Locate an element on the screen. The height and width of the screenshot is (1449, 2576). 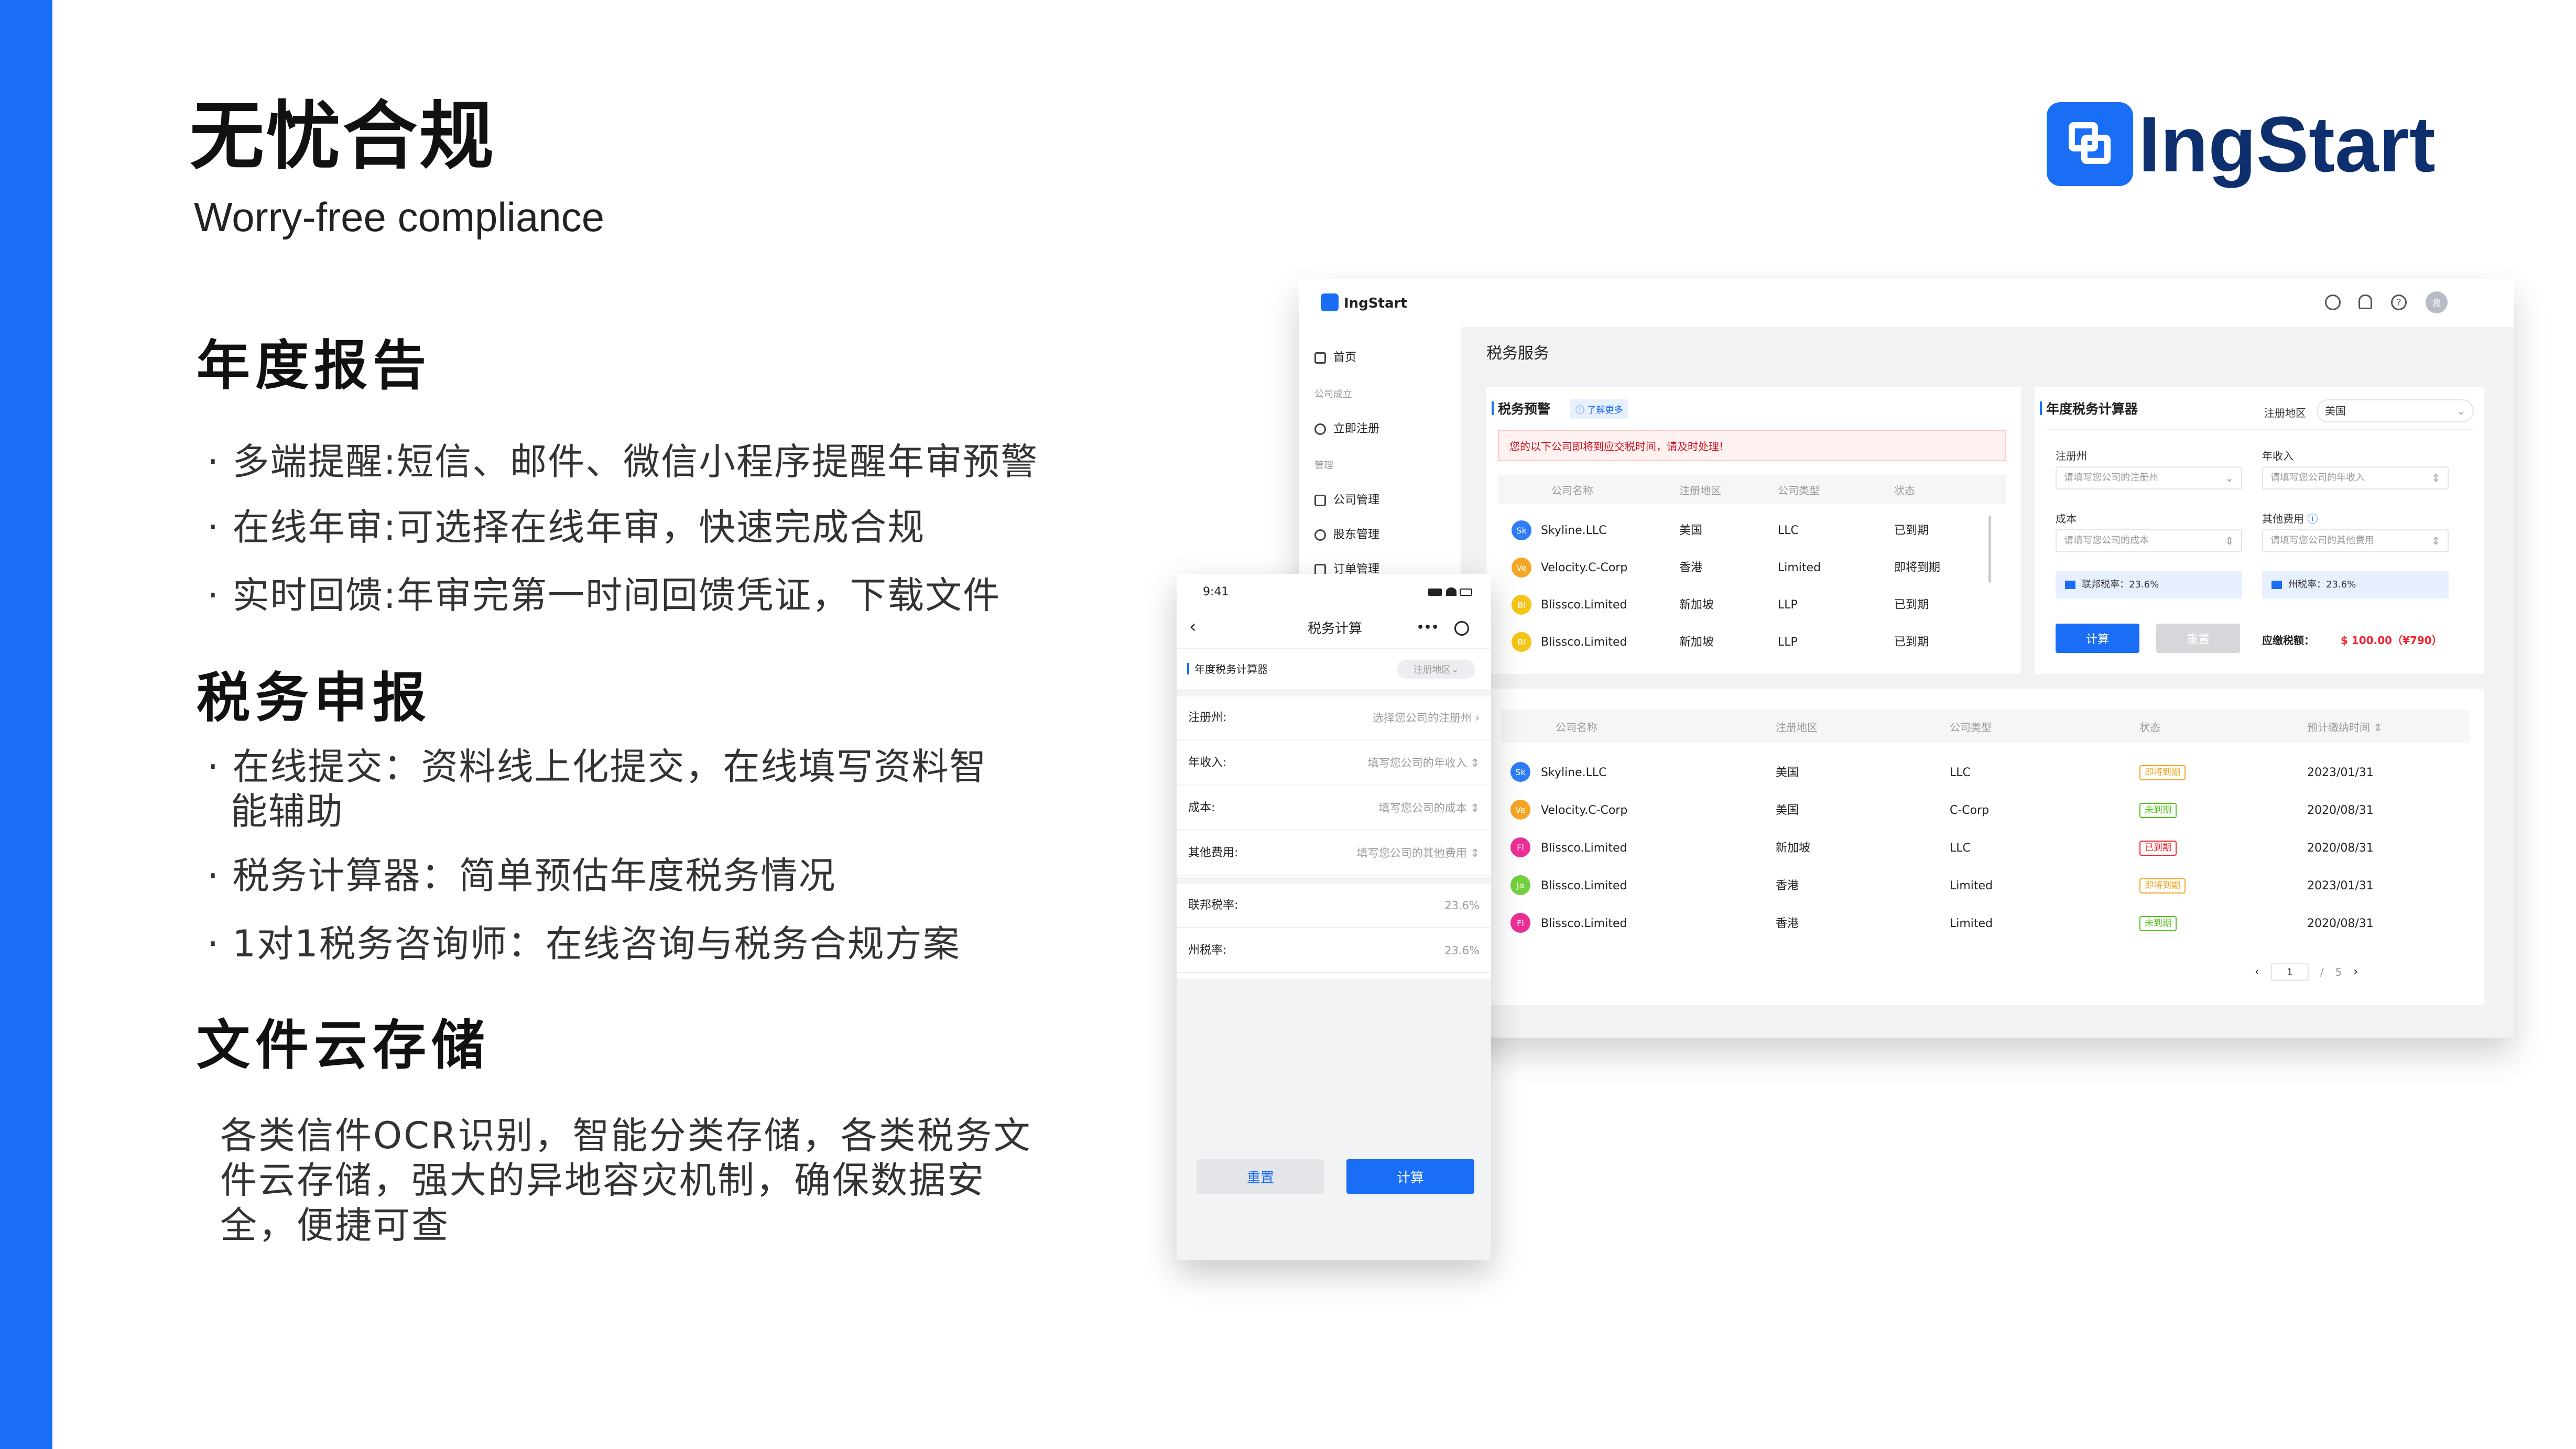
company-region: 美国 is located at coordinates (1787, 772).